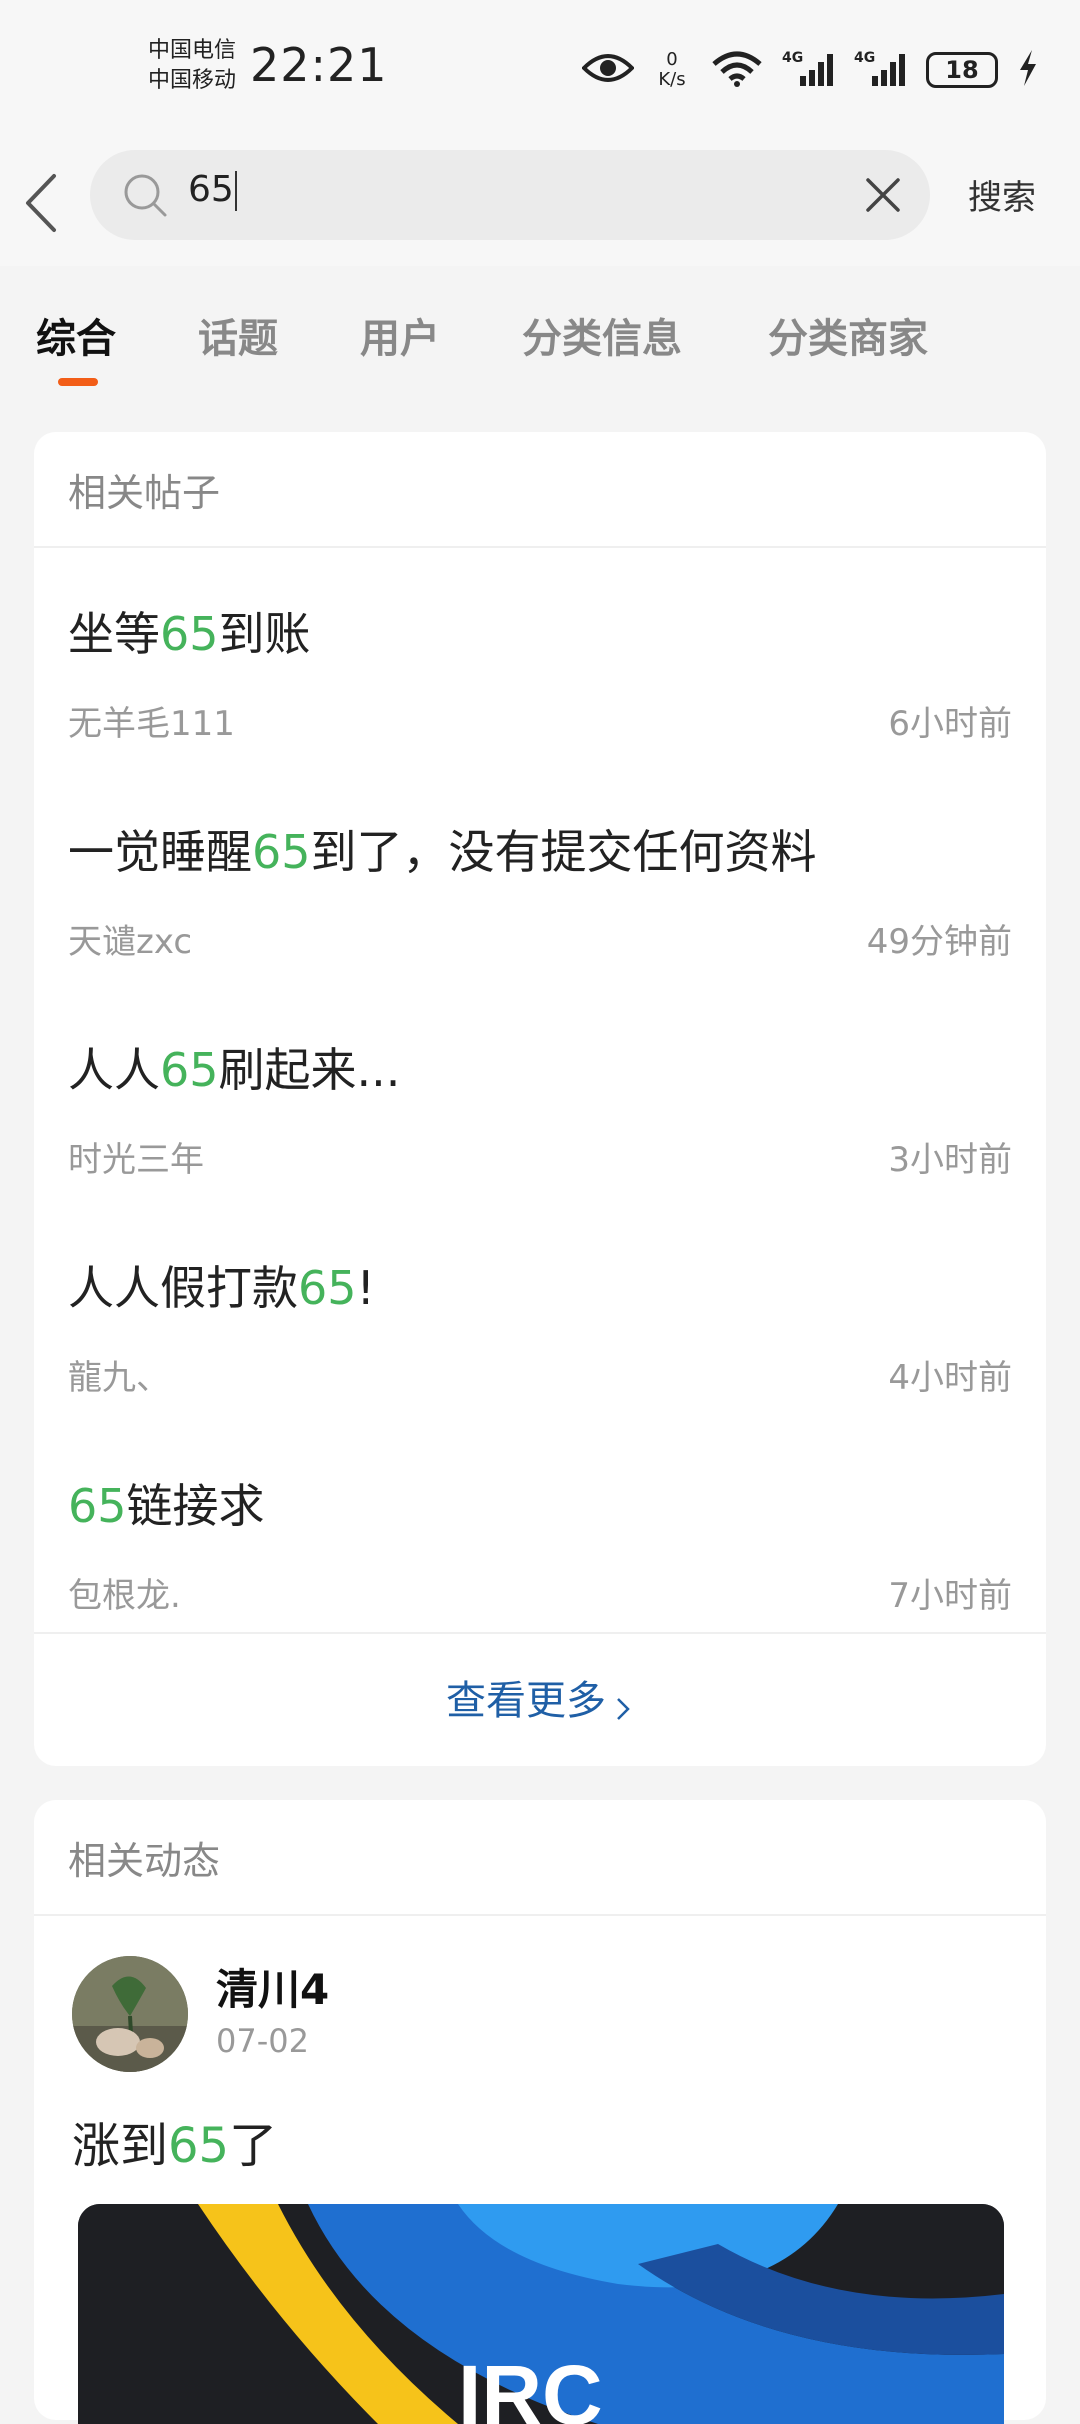 The width and height of the screenshot is (1080, 2424). I want to click on battery-icon: 18, so click(962, 70).